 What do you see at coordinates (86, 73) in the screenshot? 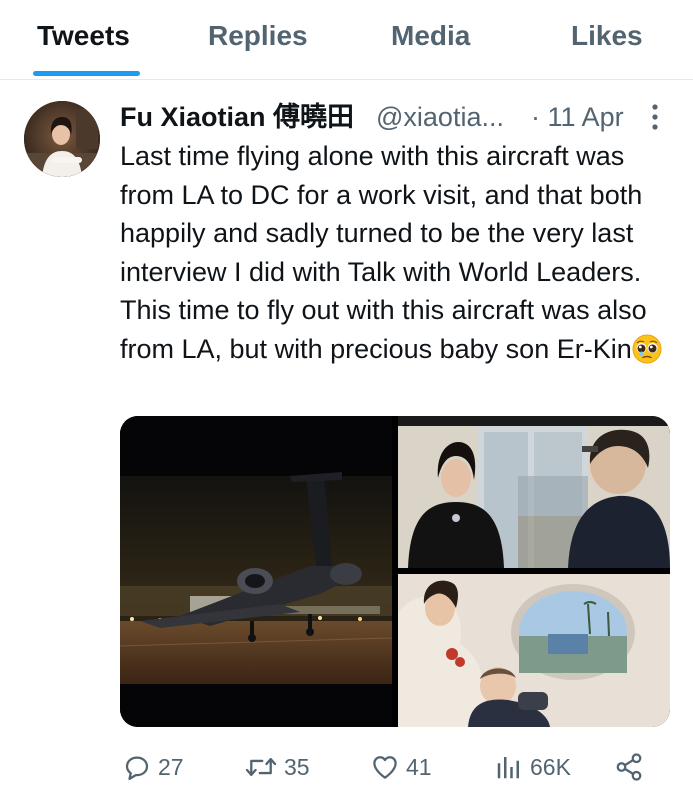
I see `active-tab-indicator` at bounding box center [86, 73].